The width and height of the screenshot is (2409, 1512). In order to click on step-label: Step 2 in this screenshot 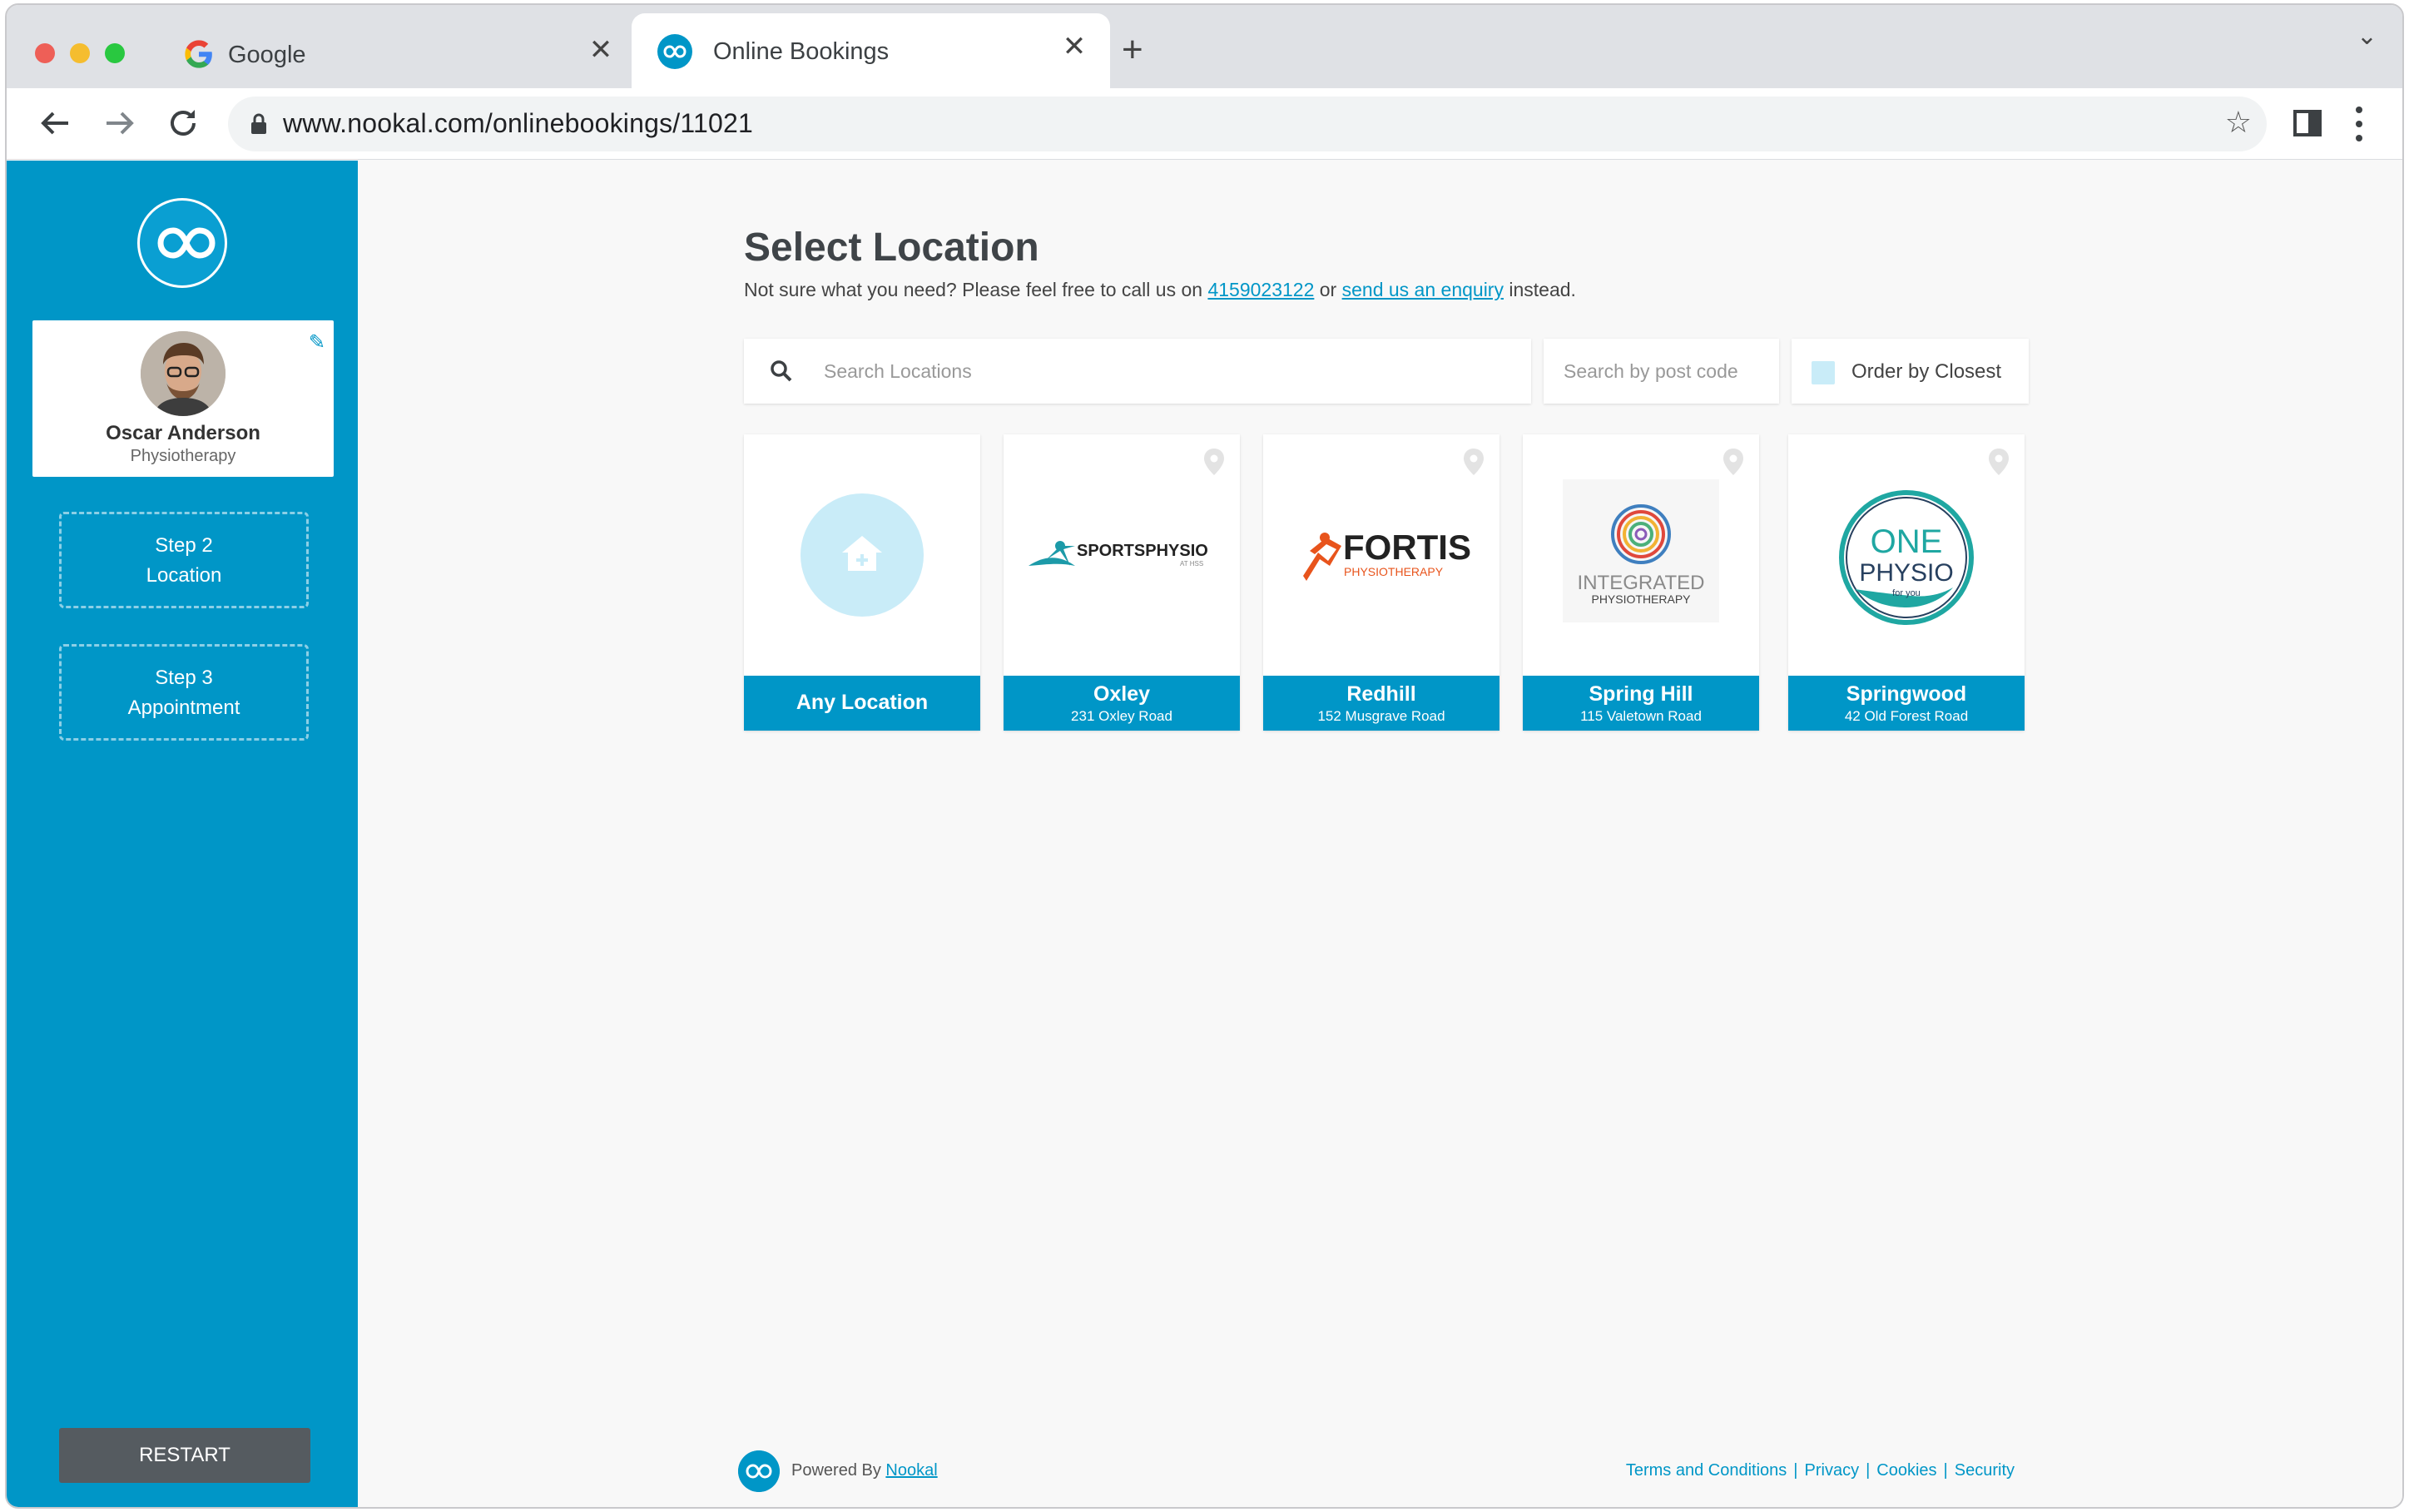, I will do `click(184, 545)`.